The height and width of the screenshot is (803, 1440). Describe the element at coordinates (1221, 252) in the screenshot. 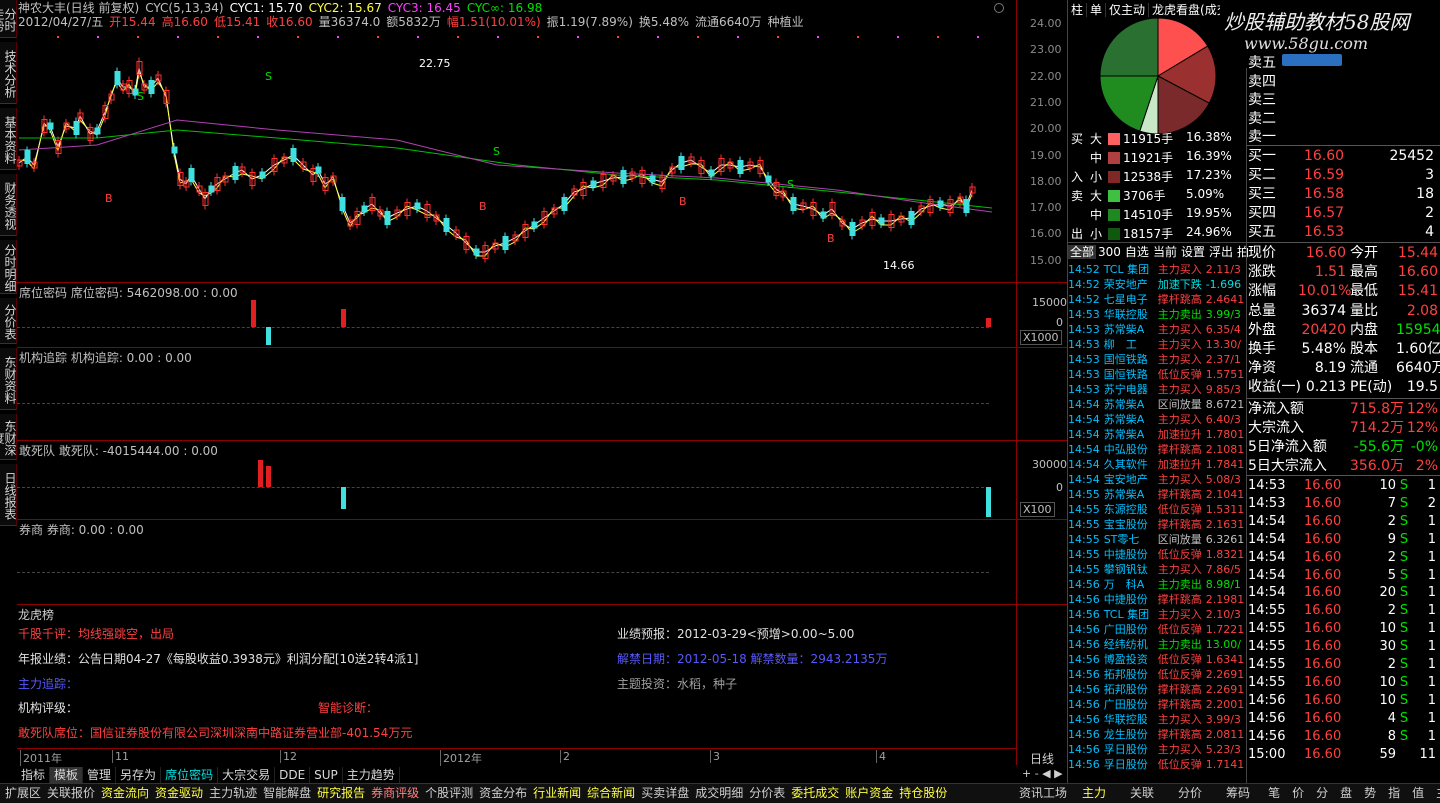

I see `list-tab-5: 浮出` at that location.